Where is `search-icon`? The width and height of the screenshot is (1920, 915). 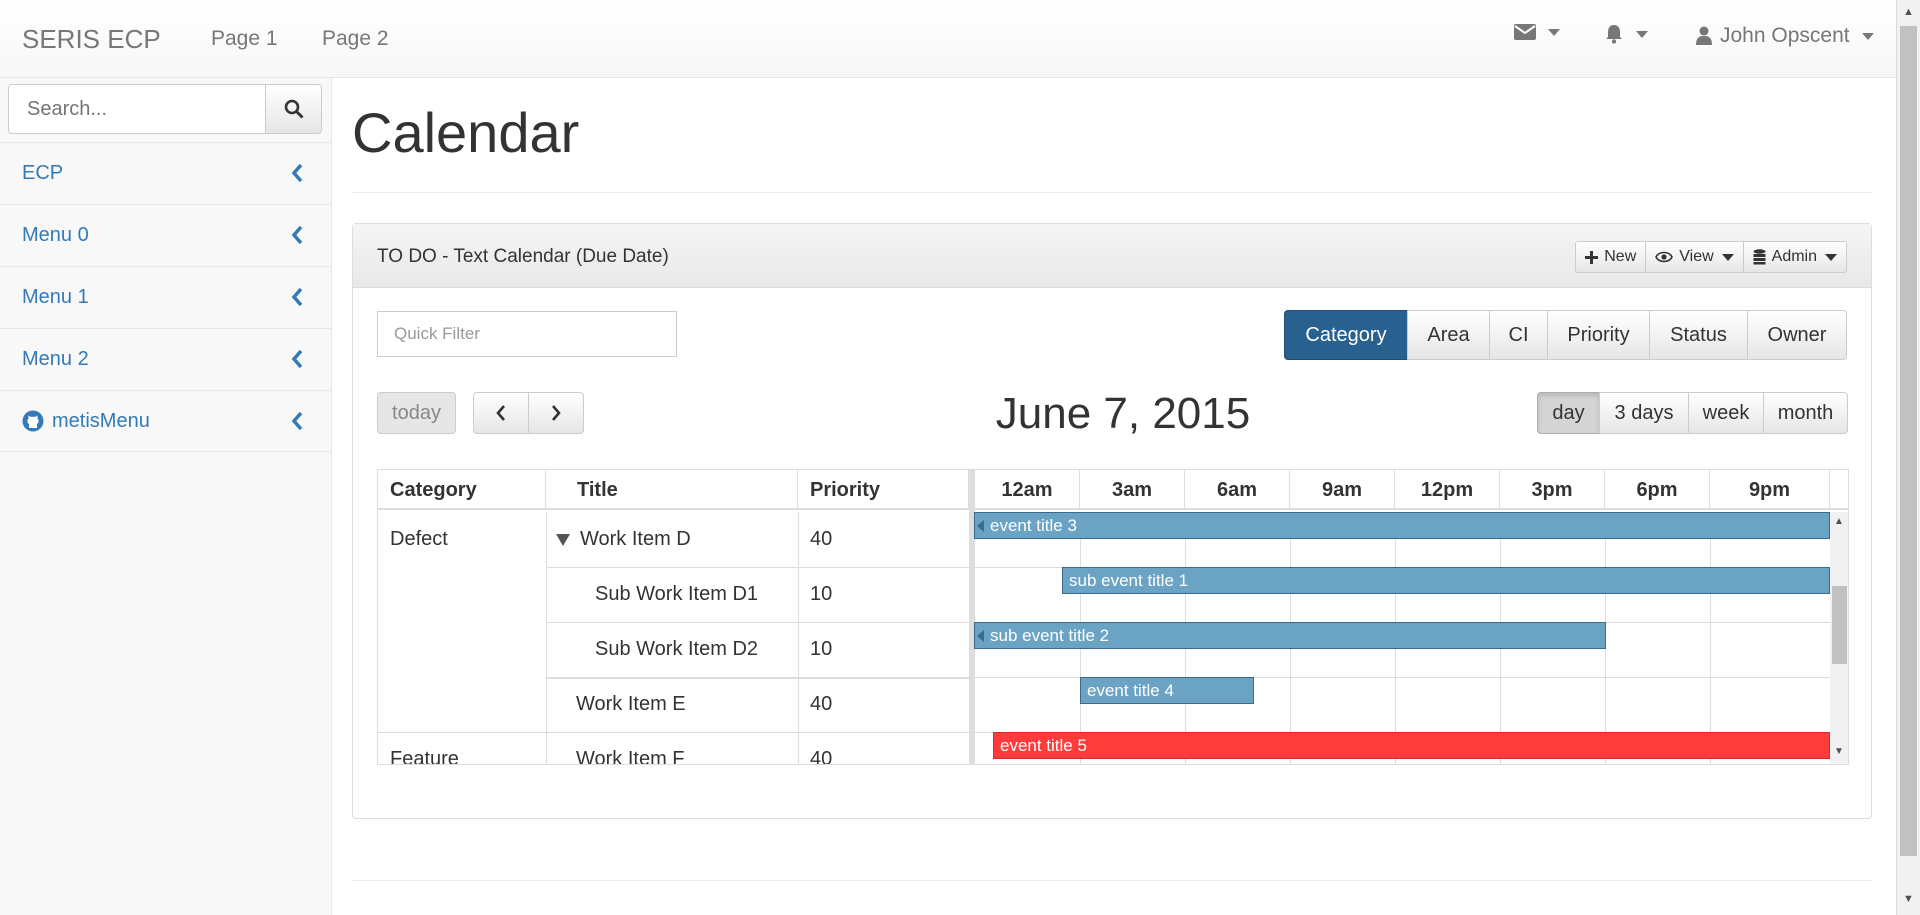 search-icon is located at coordinates (294, 109).